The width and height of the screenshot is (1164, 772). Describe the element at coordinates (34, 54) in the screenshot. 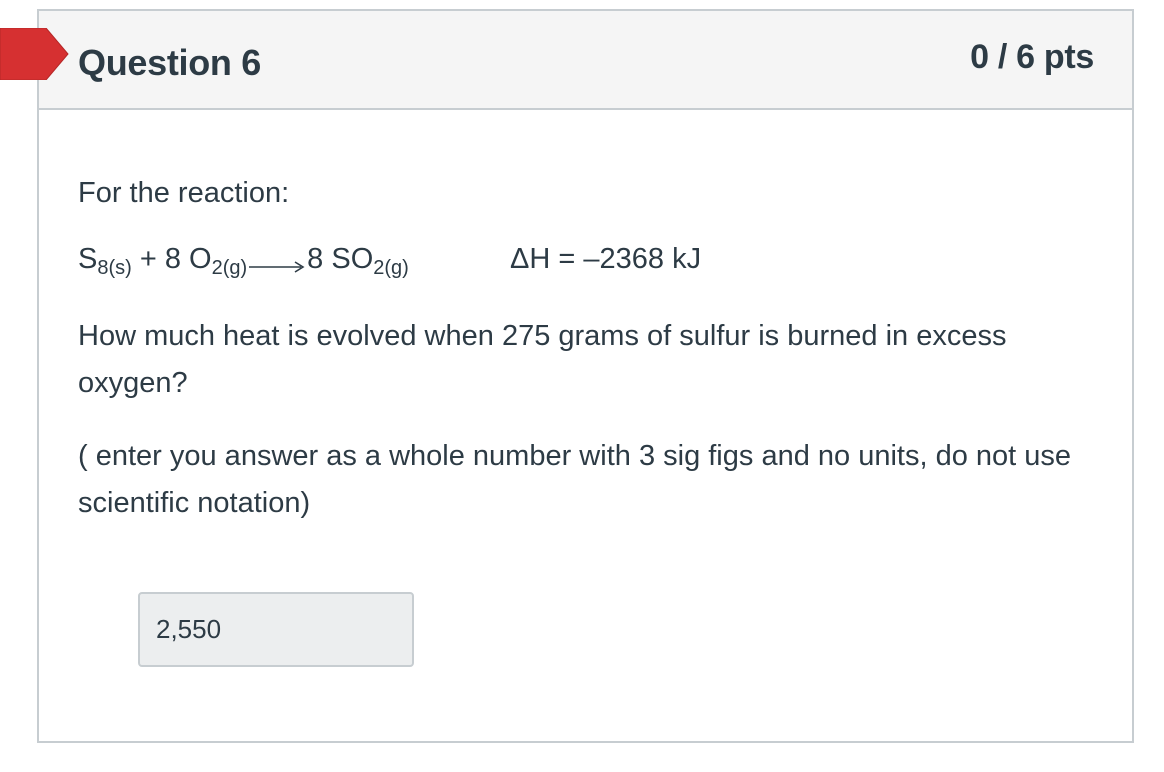

I see `incorrect-marker-icon` at that location.